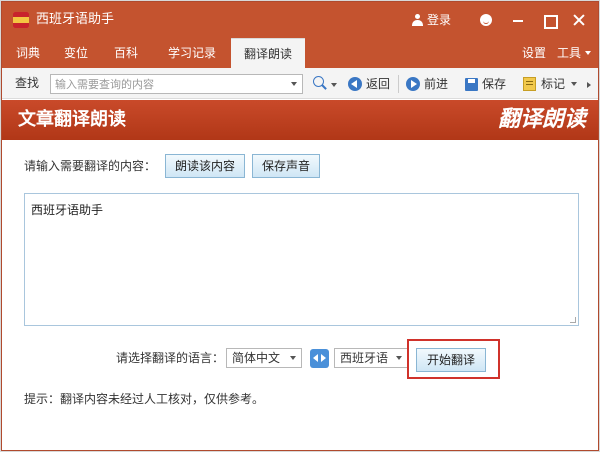 This screenshot has width=600, height=452. I want to click on swap-languages-icon, so click(319, 358).